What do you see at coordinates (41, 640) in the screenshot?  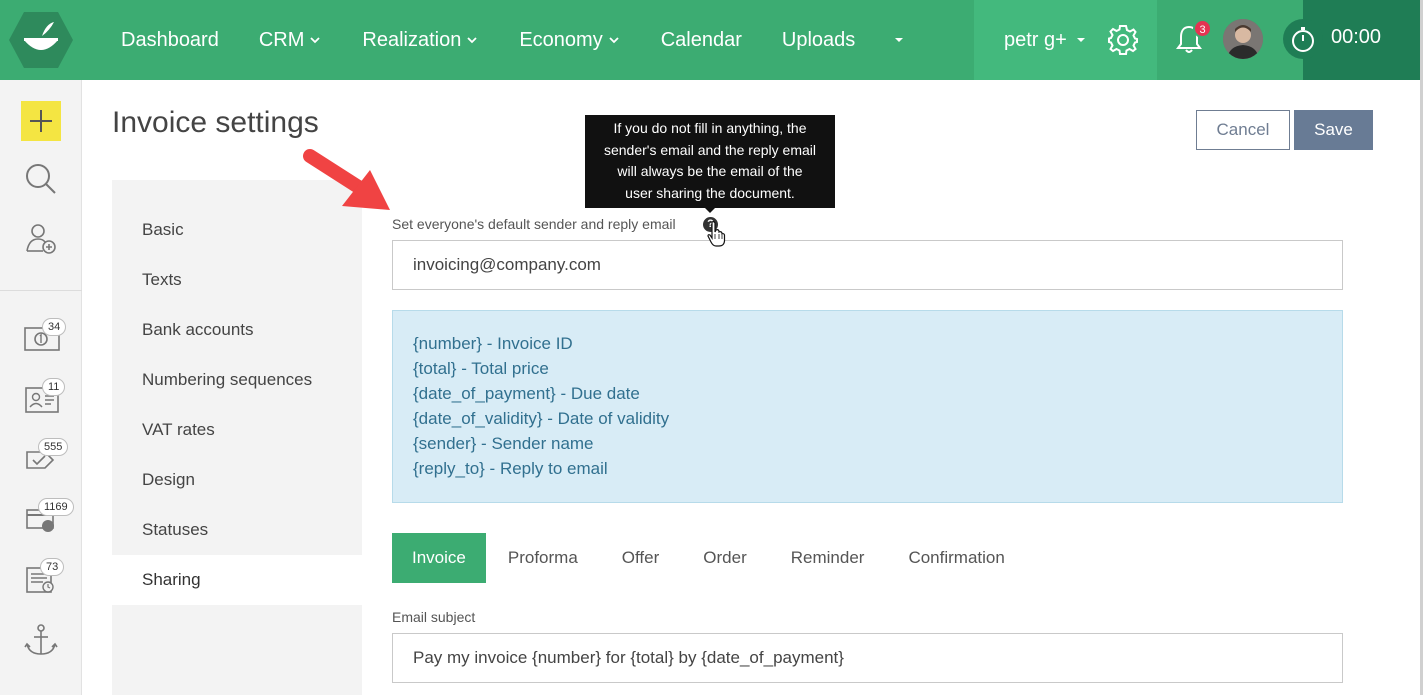 I see `anchor-icon` at bounding box center [41, 640].